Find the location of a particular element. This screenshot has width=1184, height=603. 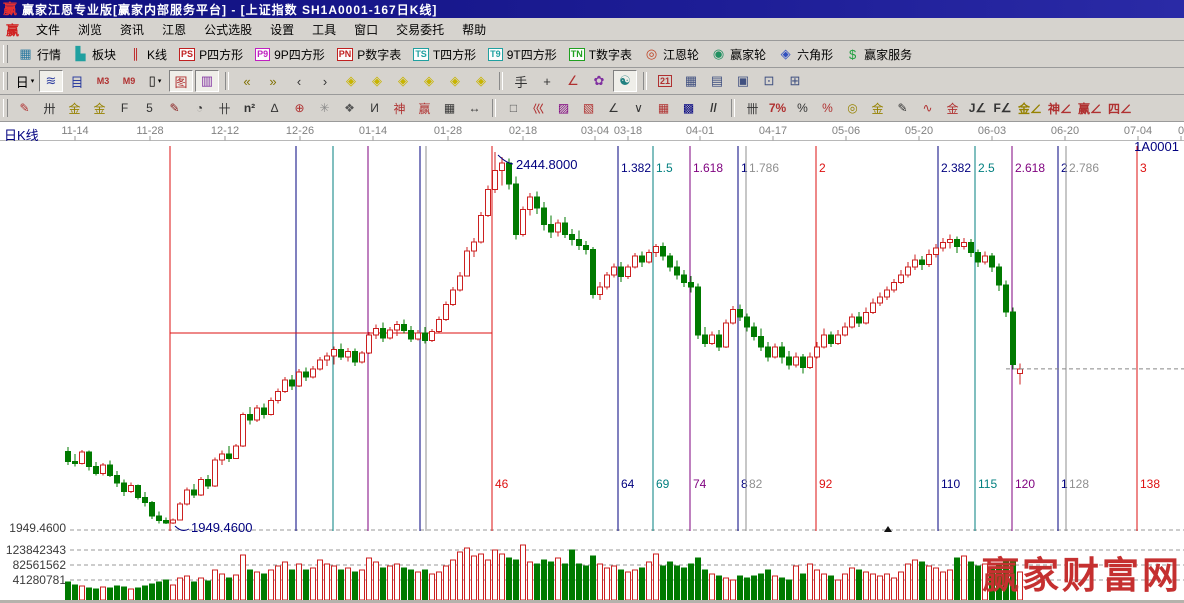

save-button: ▣ is located at coordinates (743, 81).